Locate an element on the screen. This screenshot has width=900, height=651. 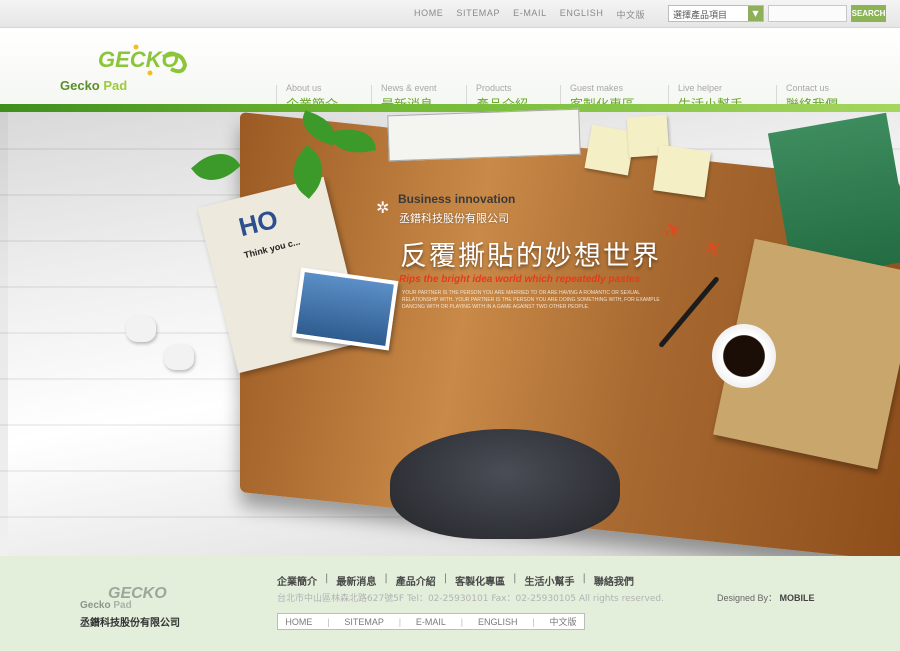
footer-nav: 企業簡介 | 最新消息 | 產品介紹 | 客製化專區 | 生活小幫手 | 聯絡我們 is located at coordinates (455, 580).